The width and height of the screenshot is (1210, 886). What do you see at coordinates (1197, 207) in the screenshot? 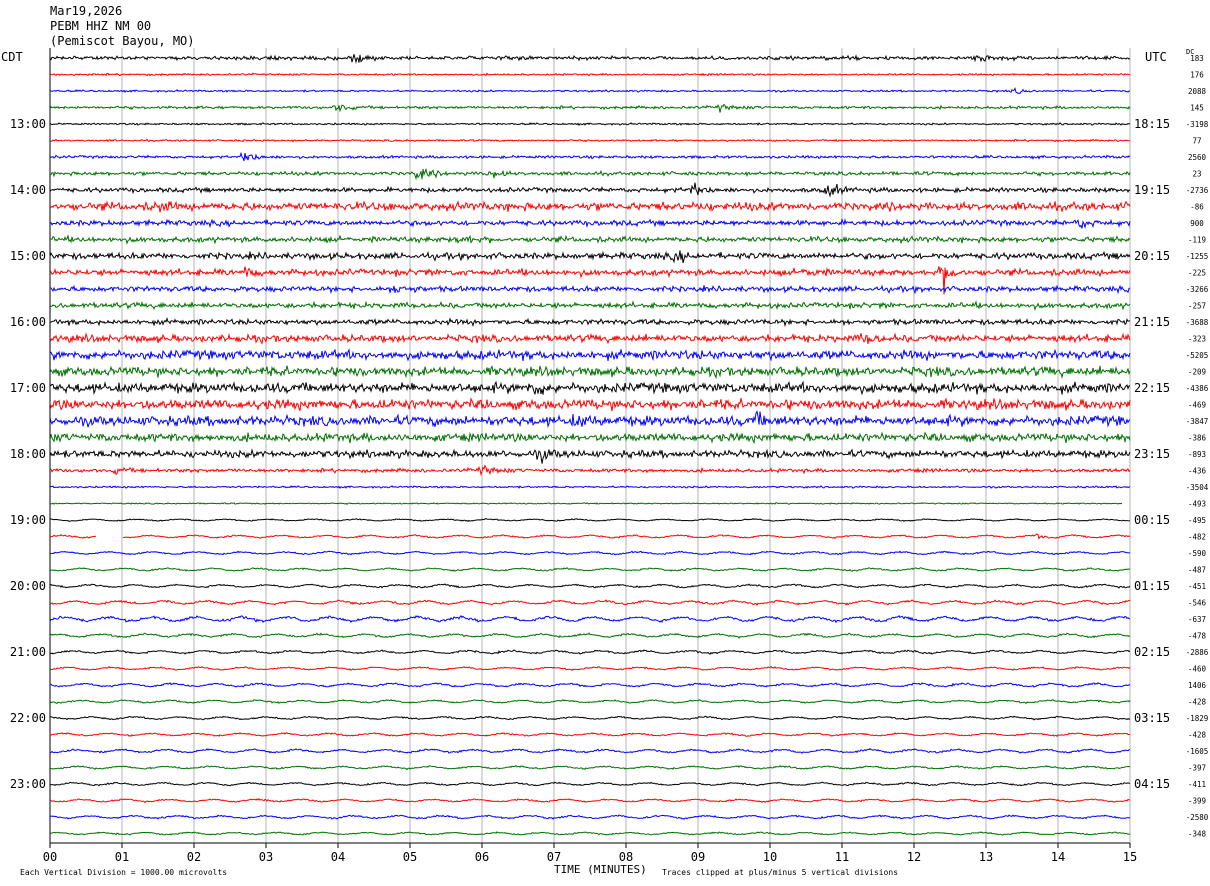
I see `dc-offset-label: -86` at bounding box center [1197, 207].